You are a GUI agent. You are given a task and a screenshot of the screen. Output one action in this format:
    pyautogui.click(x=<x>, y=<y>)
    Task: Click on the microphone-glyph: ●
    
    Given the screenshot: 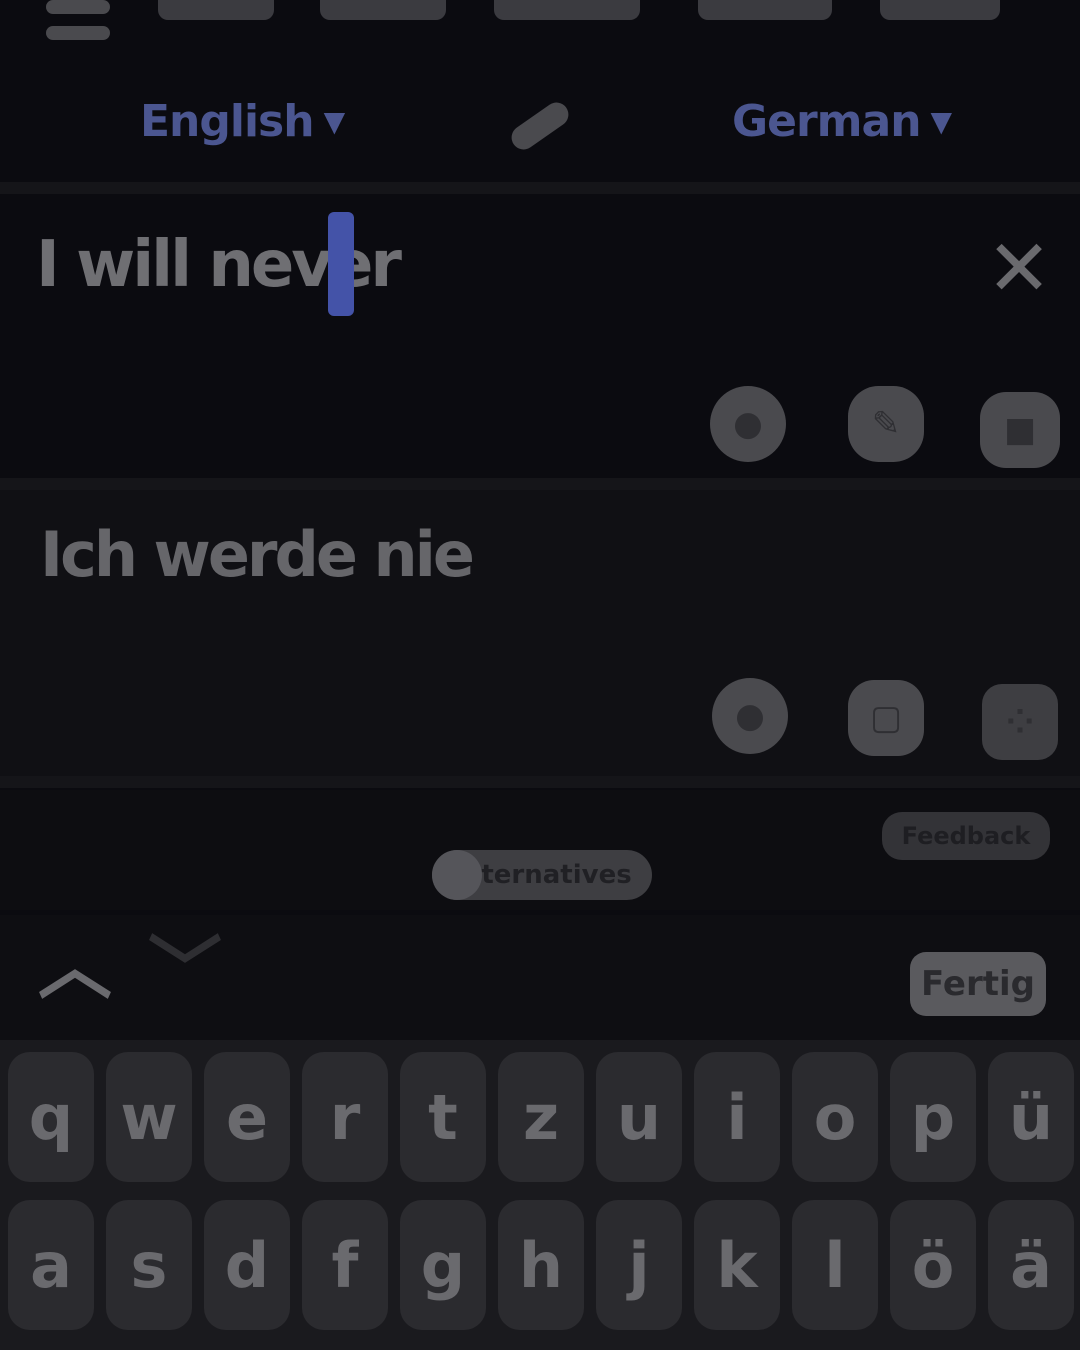 What is the action you would take?
    pyautogui.click(x=748, y=424)
    